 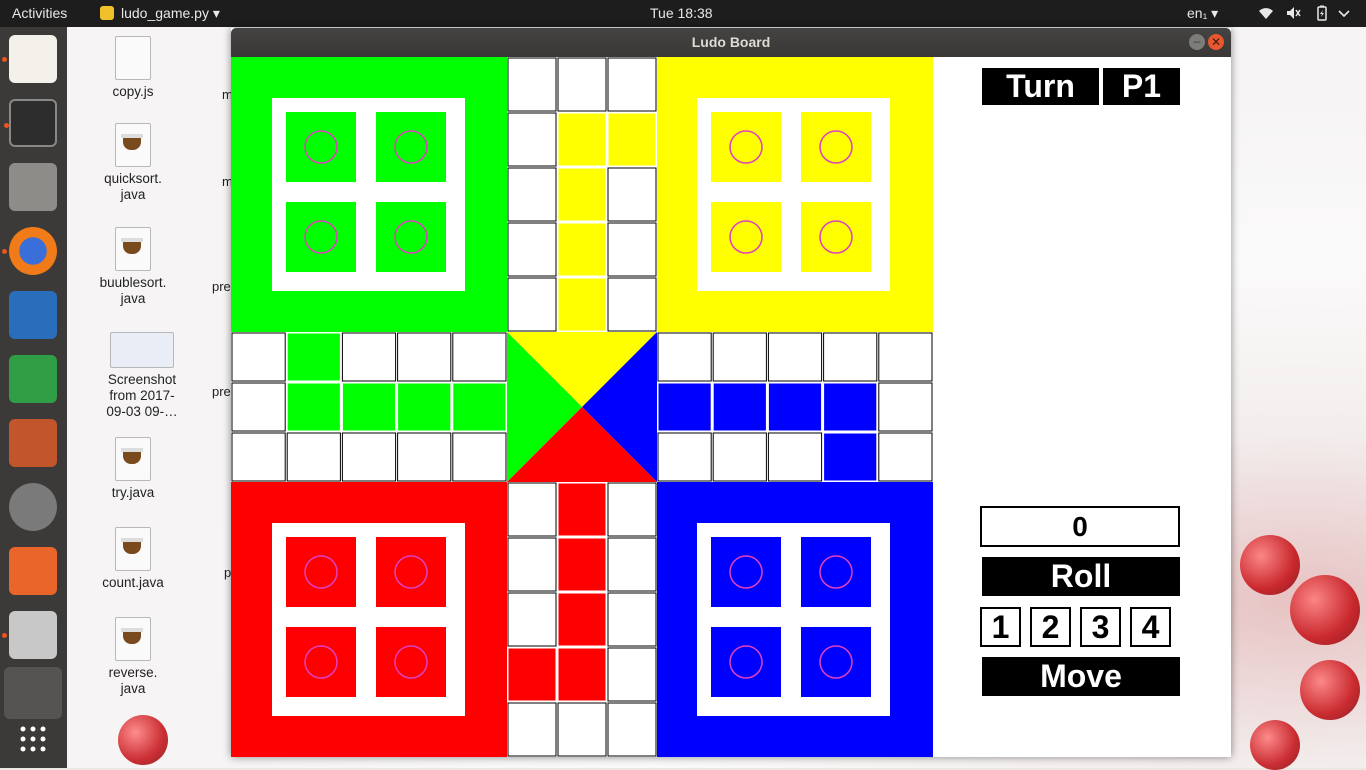 I want to click on language-selector: en₁ ▾, so click(x=1202, y=13).